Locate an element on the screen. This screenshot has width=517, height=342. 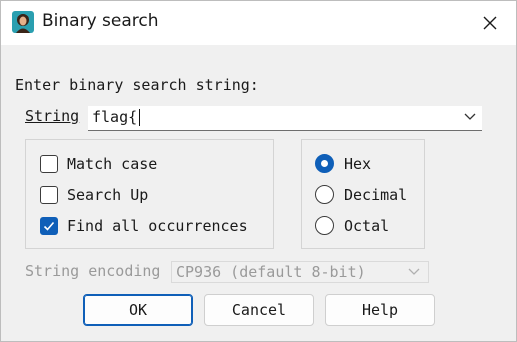
cancel-button-label: Cancel is located at coordinates (259, 310).